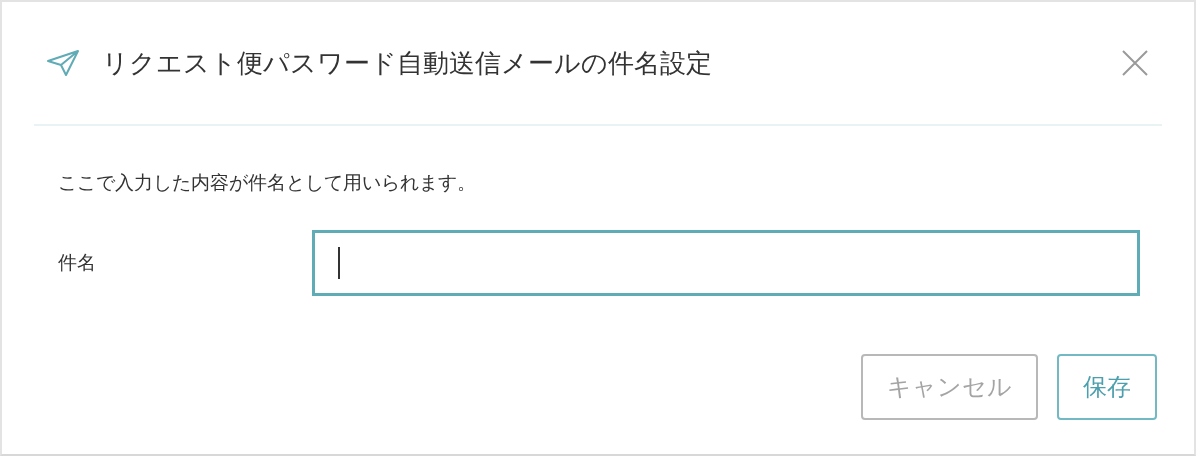 The height and width of the screenshot is (456, 1196). Describe the element at coordinates (1135, 63) in the screenshot. I see `close-button` at that location.